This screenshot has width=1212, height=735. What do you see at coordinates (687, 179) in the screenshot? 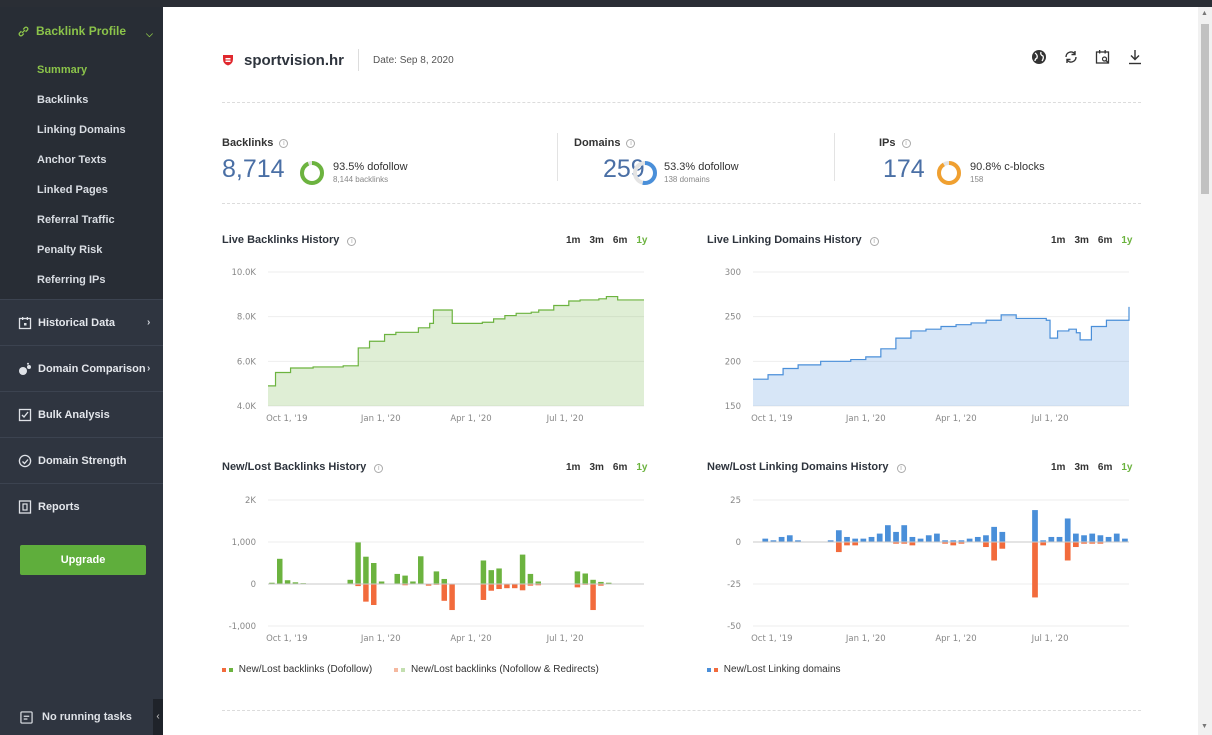
I see `stat-sublabel: 138 domains` at bounding box center [687, 179].